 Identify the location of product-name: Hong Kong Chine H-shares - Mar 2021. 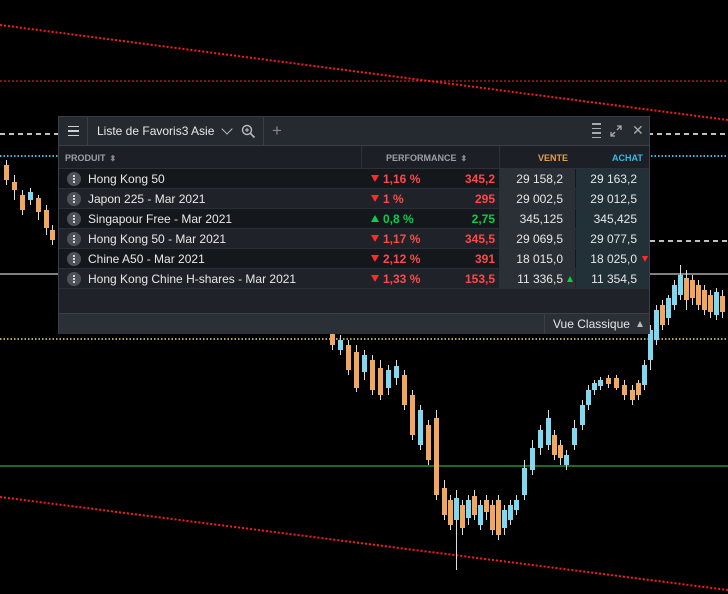
(192, 279).